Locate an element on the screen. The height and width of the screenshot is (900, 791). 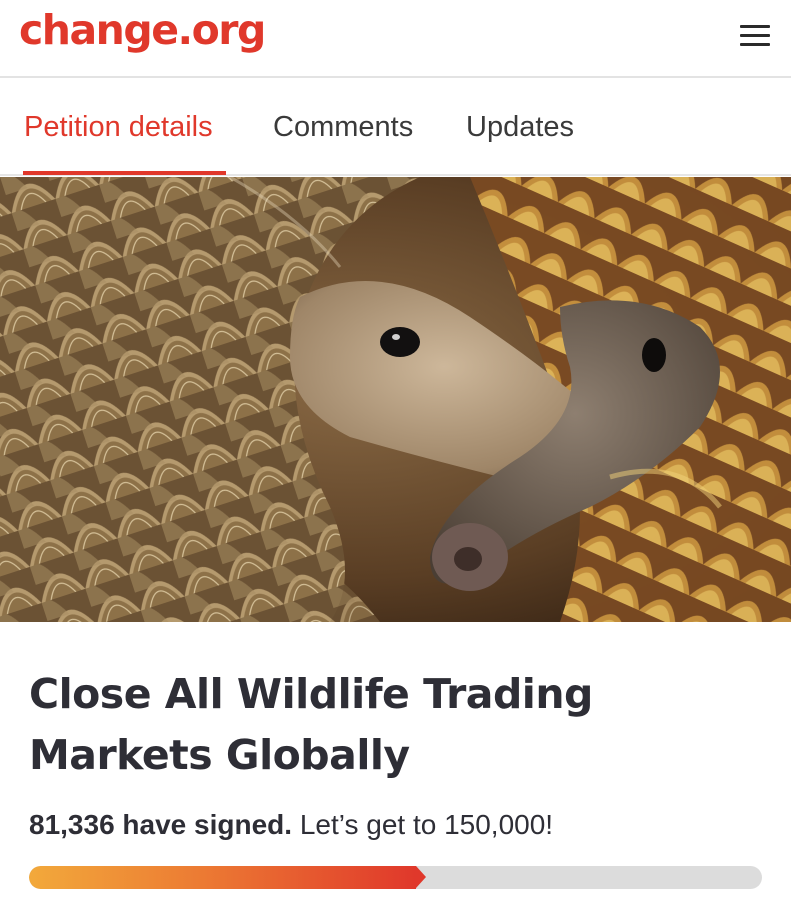
tab-petition-details: Petition details is located at coordinates (118, 127).